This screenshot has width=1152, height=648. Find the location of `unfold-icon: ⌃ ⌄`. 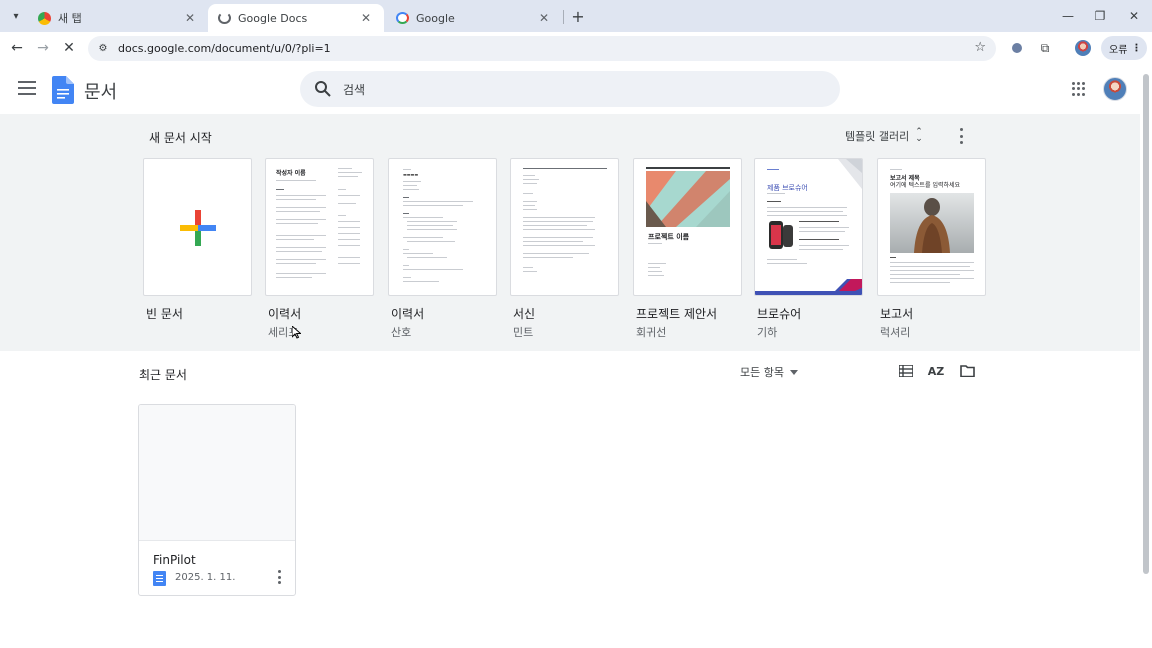

unfold-icon: ⌃ ⌄ is located at coordinates (919, 135).